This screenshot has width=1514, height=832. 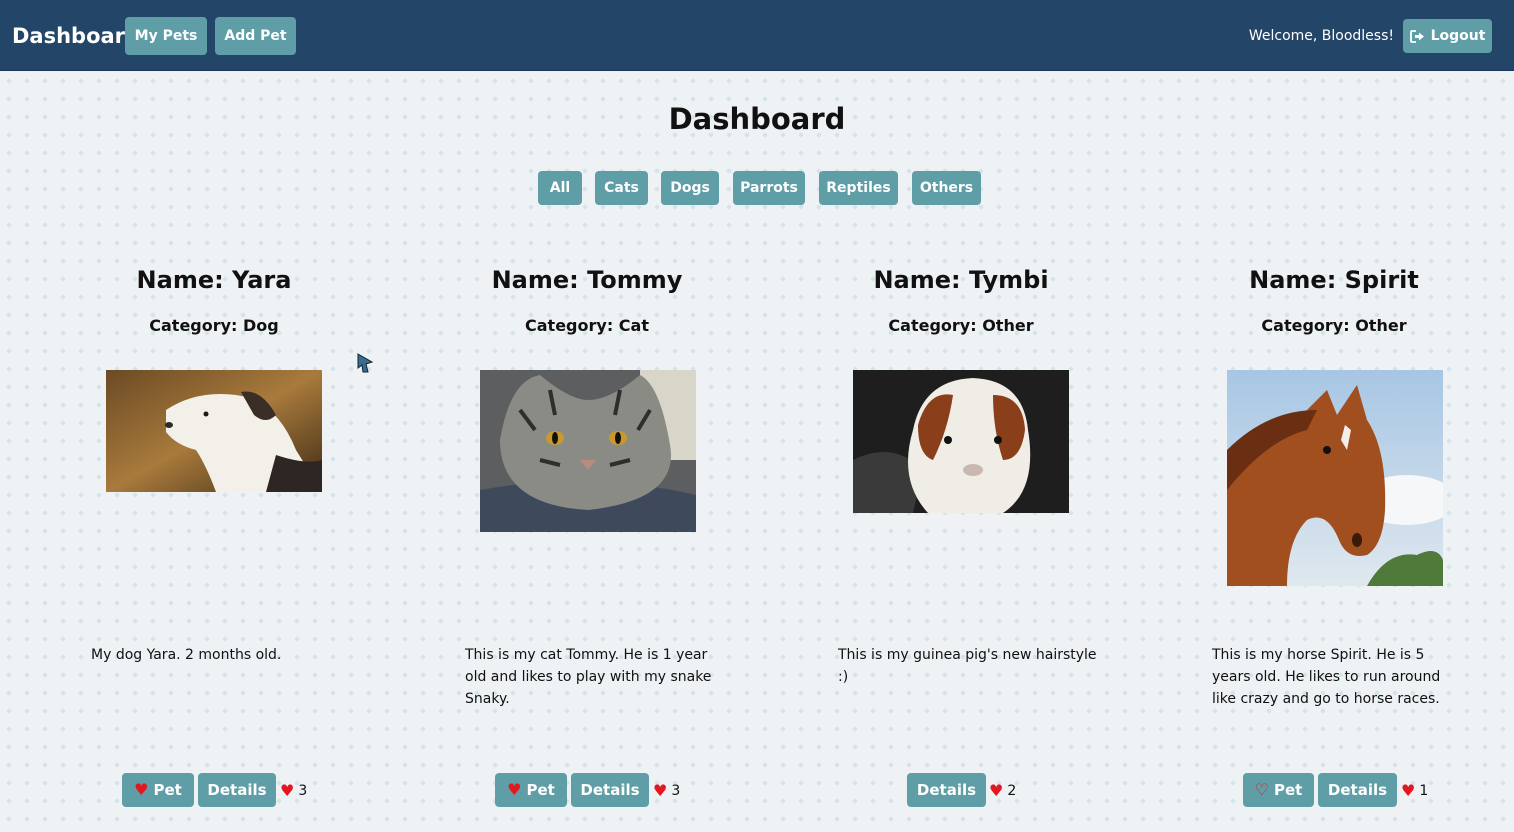 What do you see at coordinates (1261, 789) in the screenshot?
I see `heart-outline-icon: ♡` at bounding box center [1261, 789].